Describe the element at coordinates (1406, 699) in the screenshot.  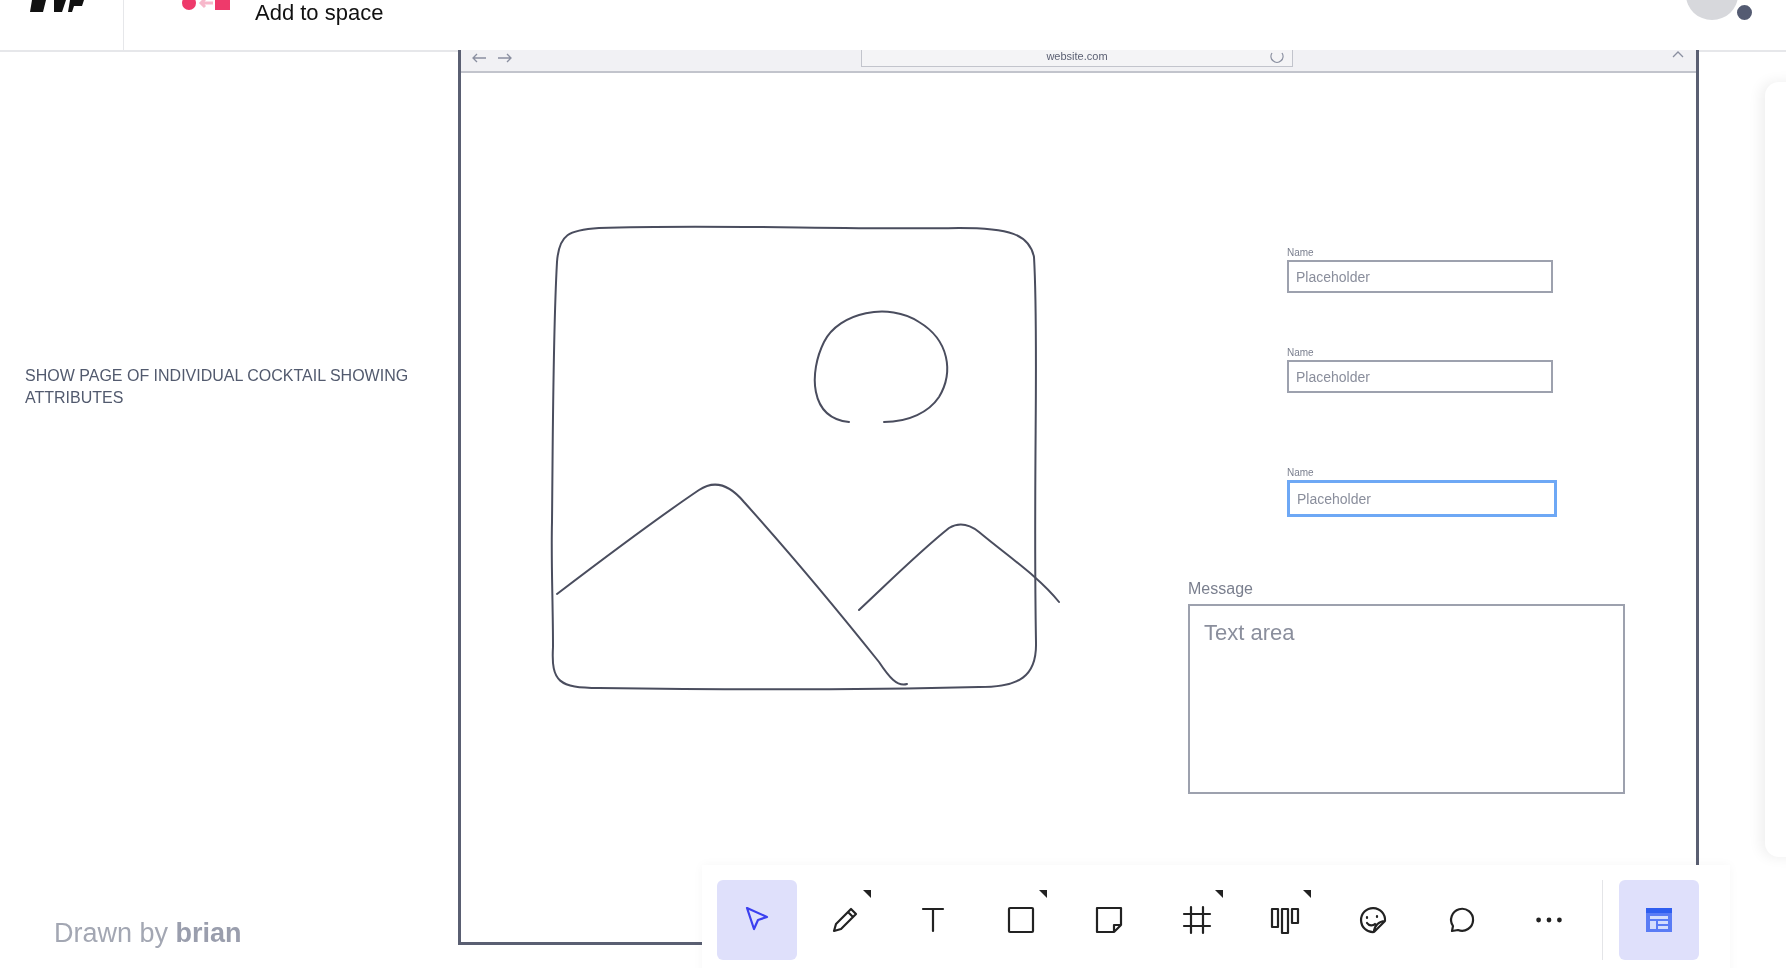
I see `message-textarea: Text area` at that location.